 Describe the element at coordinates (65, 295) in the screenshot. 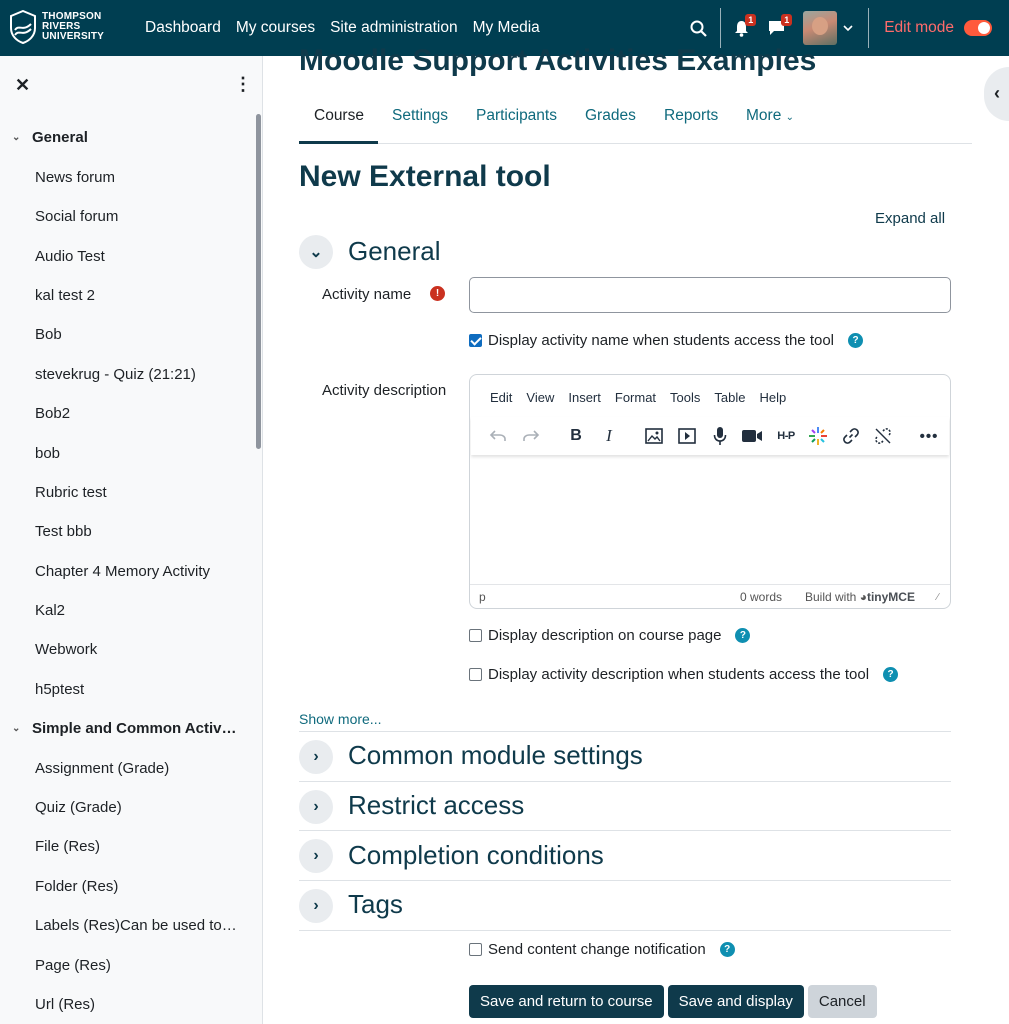

I see `drawer-item: kal test 2` at that location.